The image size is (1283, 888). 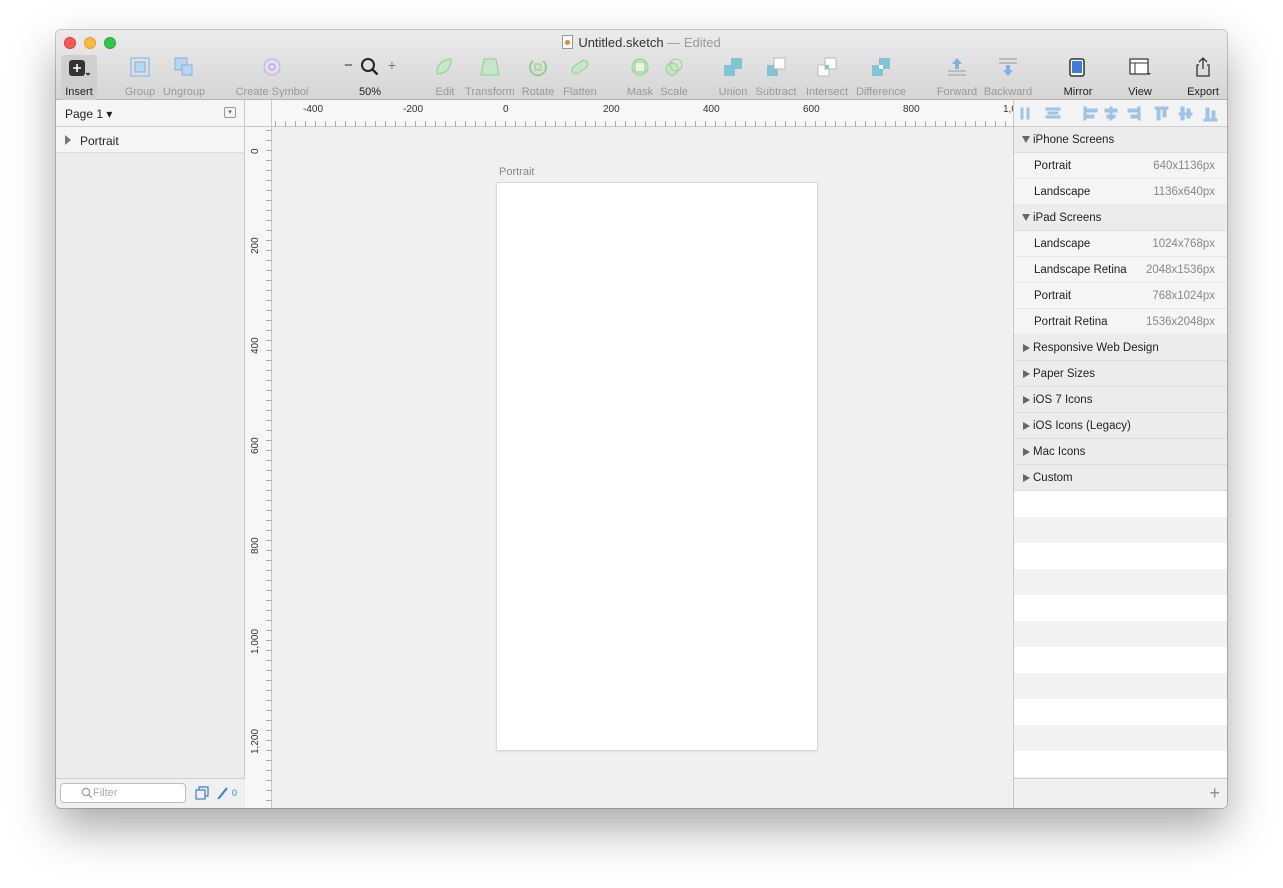 I want to click on preset-section-custom: Custom, so click(x=1120, y=478).